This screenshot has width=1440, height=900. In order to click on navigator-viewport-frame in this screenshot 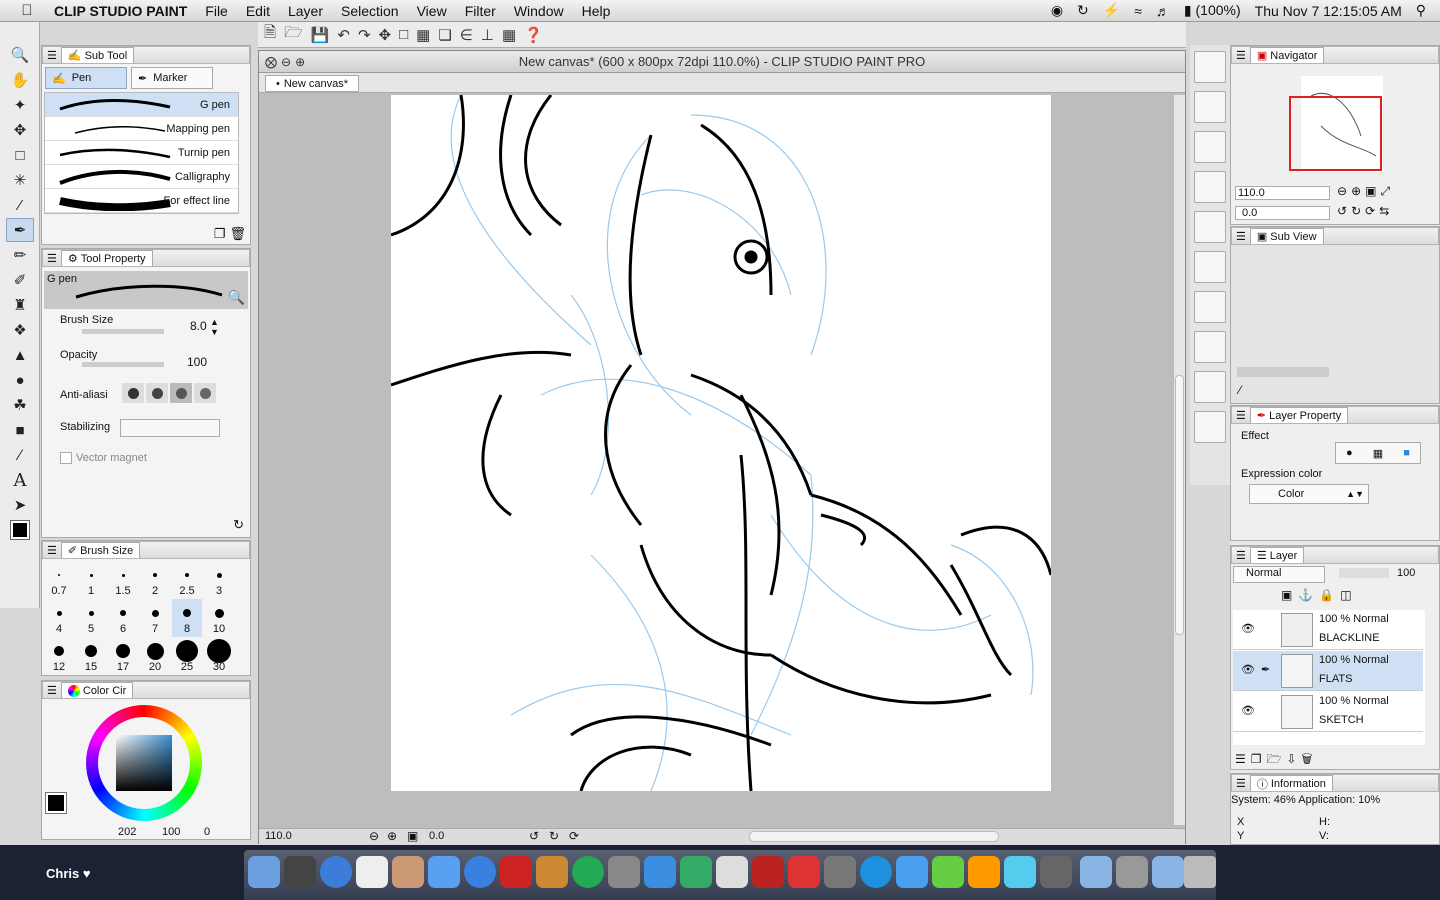, I will do `click(1335, 133)`.